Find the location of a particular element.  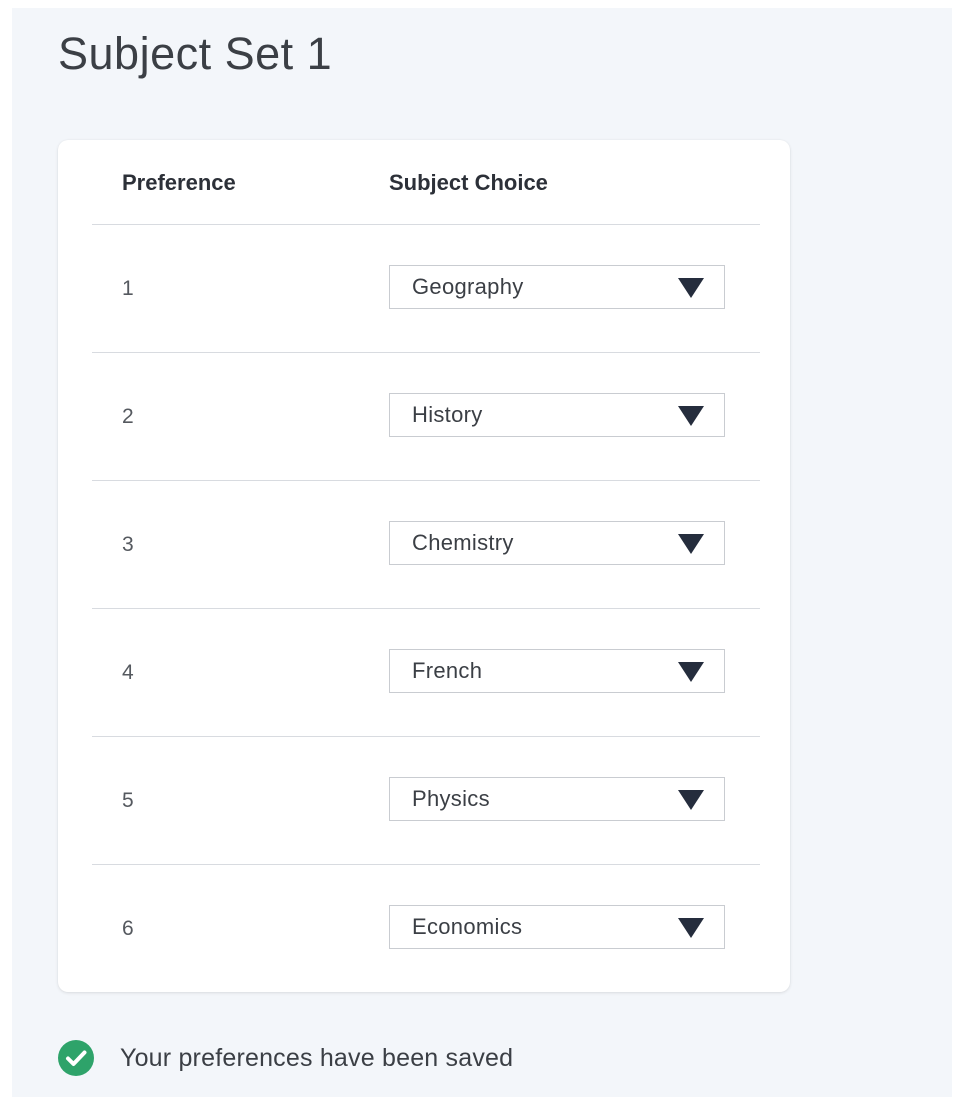

table-header: Preference Subject Choice is located at coordinates (426, 182).